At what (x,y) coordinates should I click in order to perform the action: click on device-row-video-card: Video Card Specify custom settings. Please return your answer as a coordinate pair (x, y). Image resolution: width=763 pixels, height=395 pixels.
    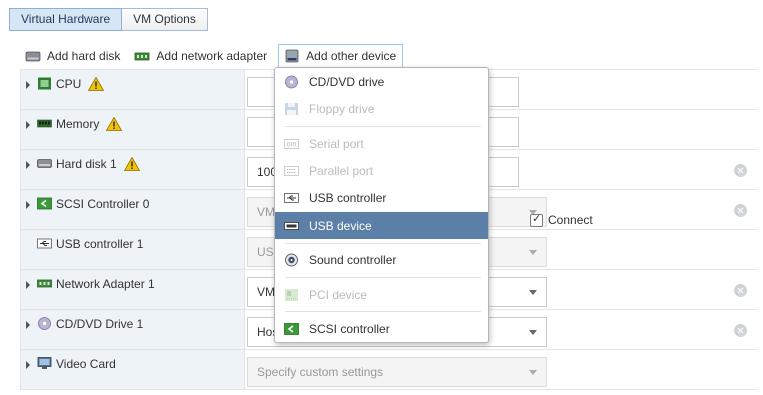
    Looking at the image, I should click on (389, 370).